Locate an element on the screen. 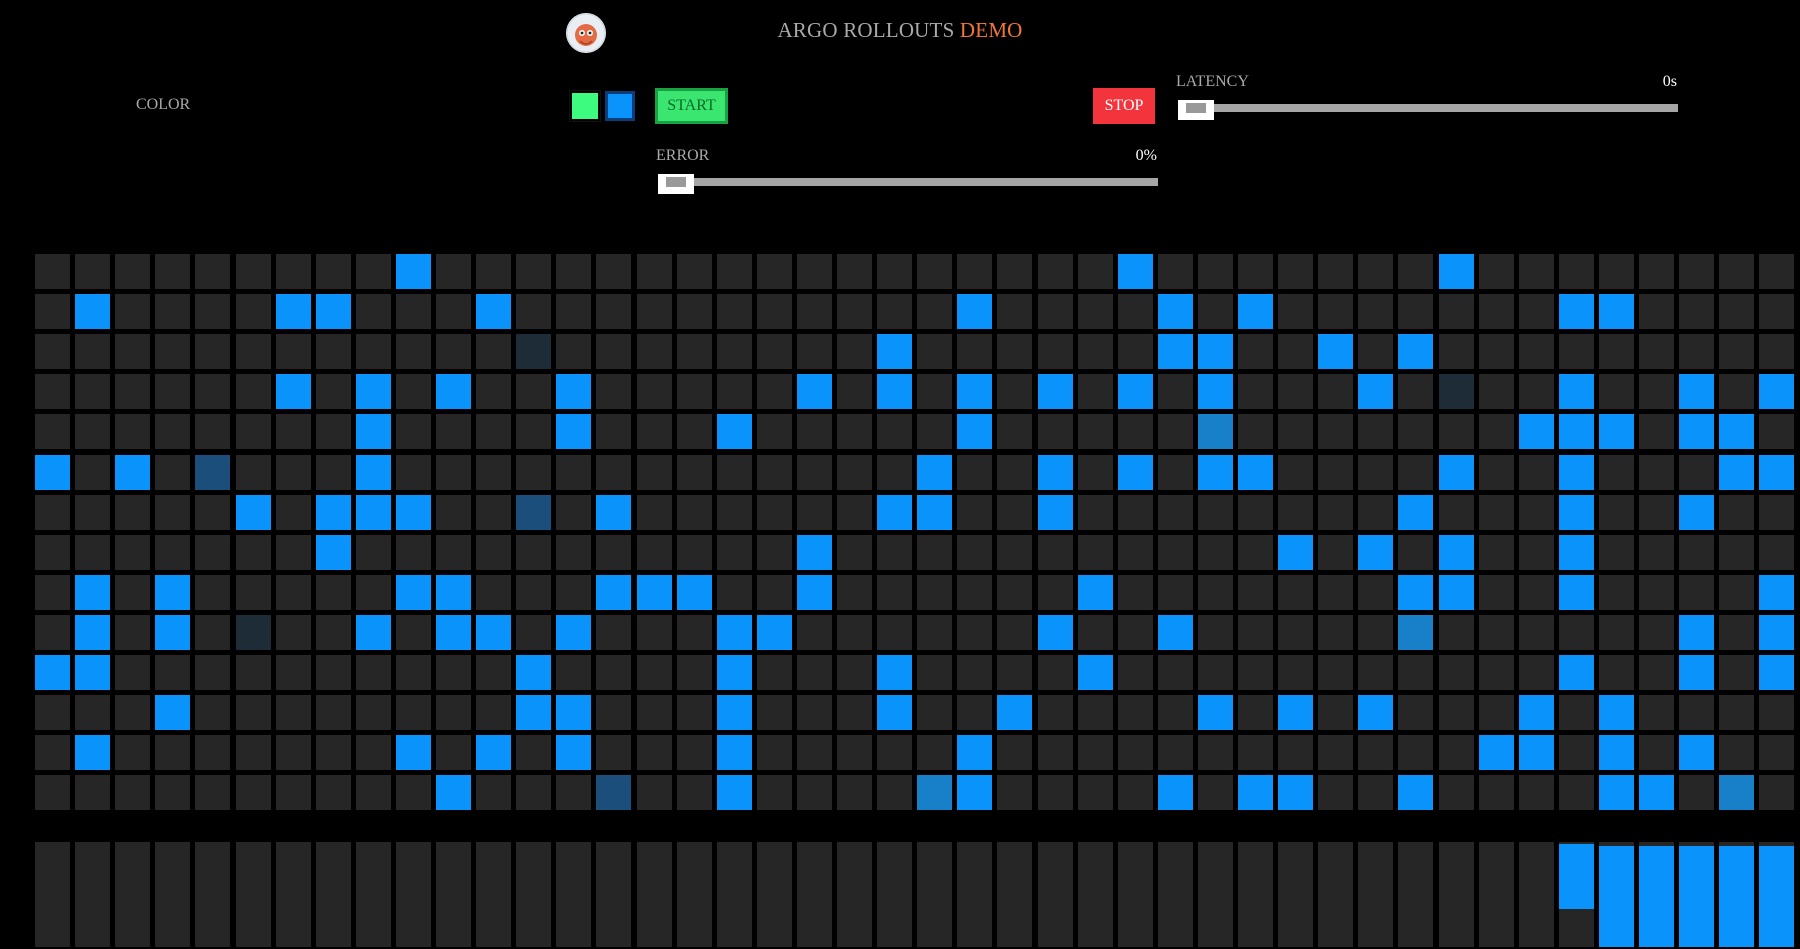  error-slider-track is located at coordinates (909, 182).